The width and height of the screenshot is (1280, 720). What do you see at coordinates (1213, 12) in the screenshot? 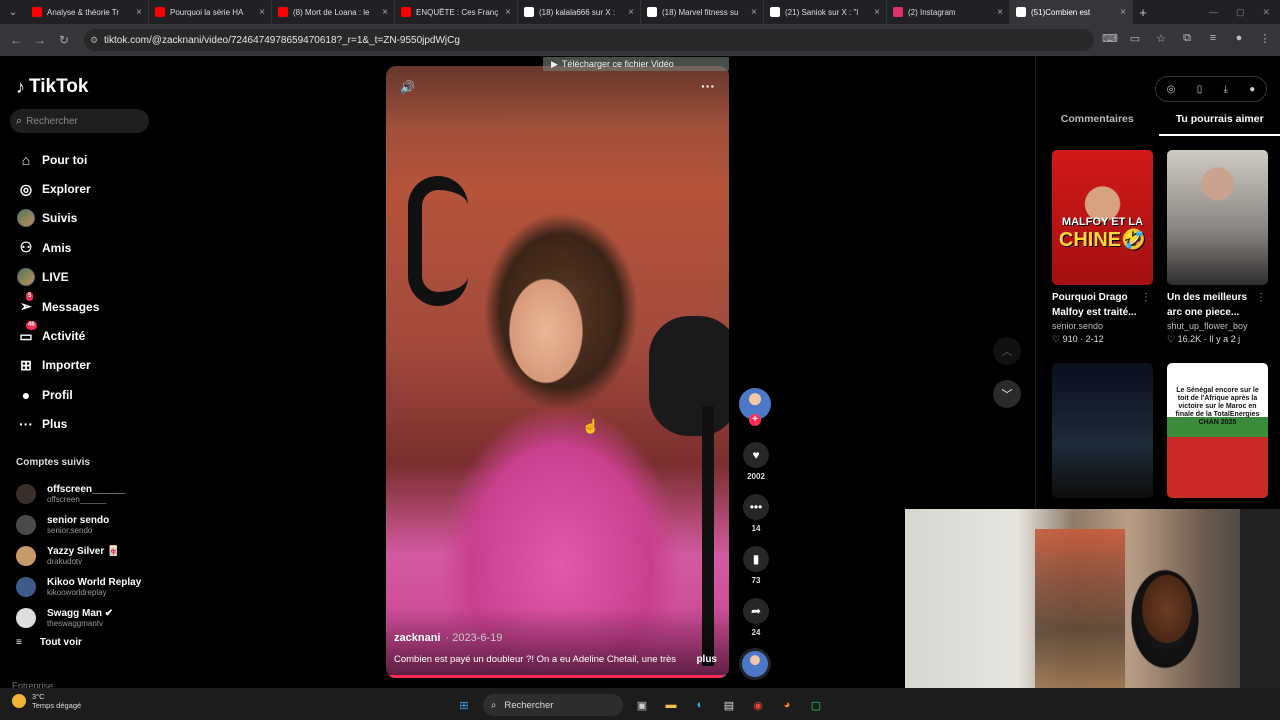
I see `minimize-icon: —` at bounding box center [1213, 12].